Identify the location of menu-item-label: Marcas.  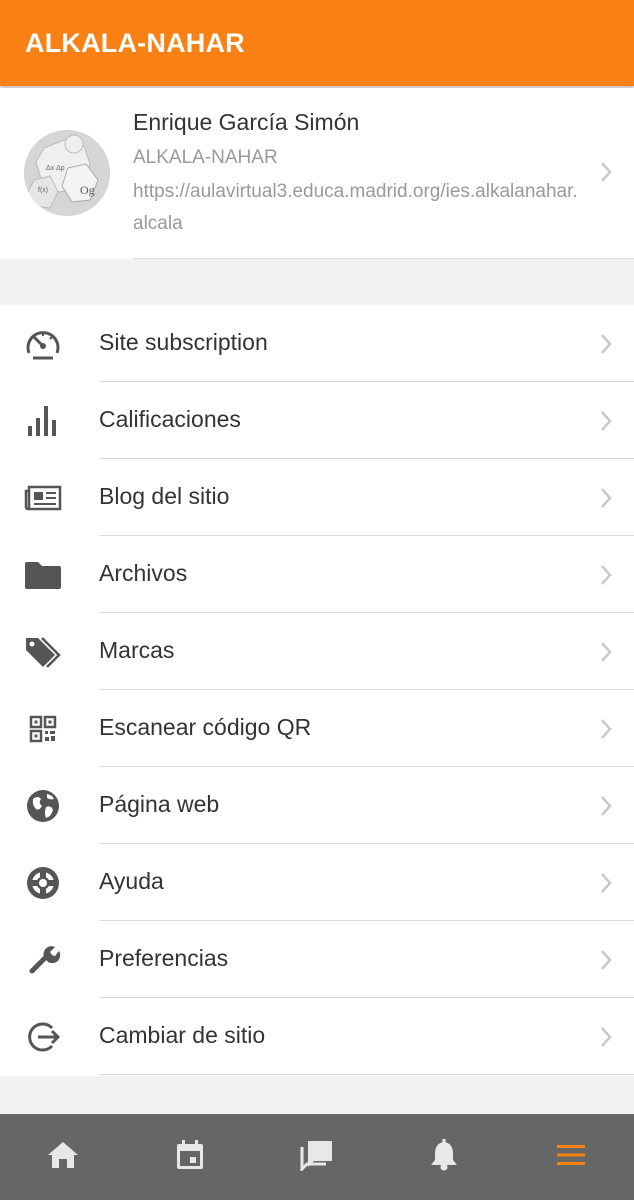
(137, 650).